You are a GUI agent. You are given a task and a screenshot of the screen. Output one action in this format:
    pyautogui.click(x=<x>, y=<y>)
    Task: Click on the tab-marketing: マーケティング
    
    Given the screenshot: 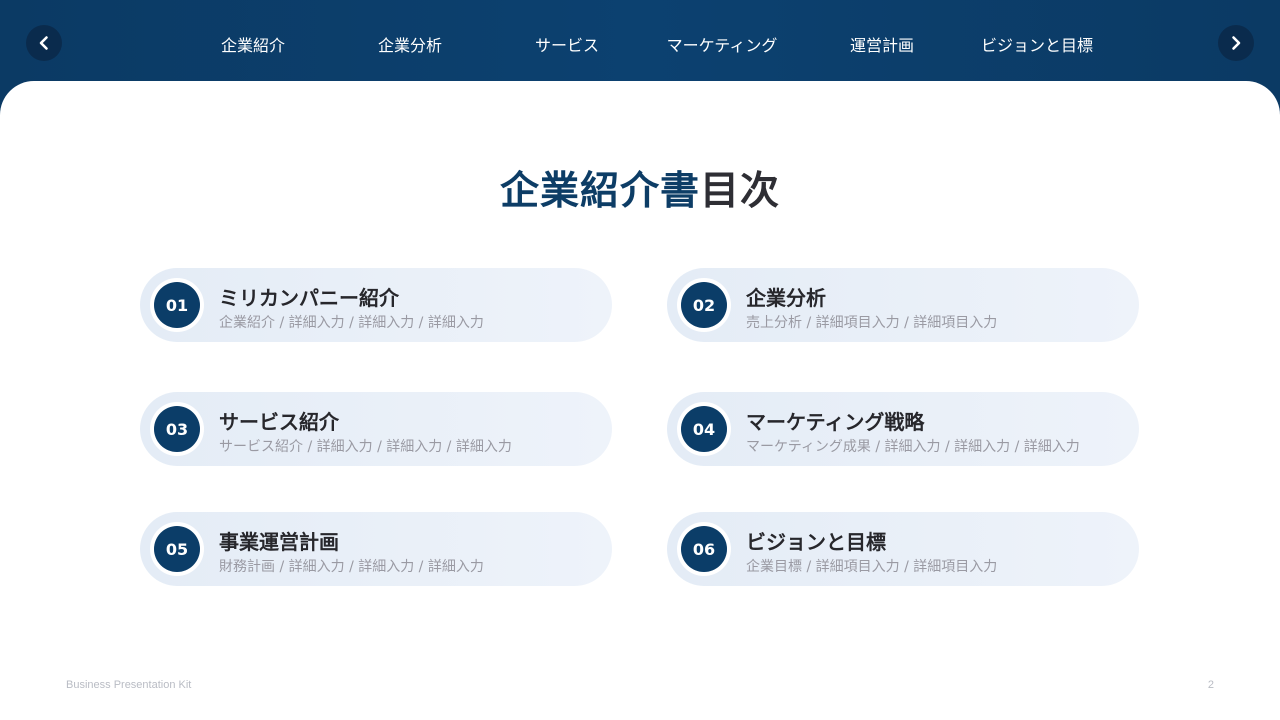 What is the action you would take?
    pyautogui.click(x=722, y=44)
    